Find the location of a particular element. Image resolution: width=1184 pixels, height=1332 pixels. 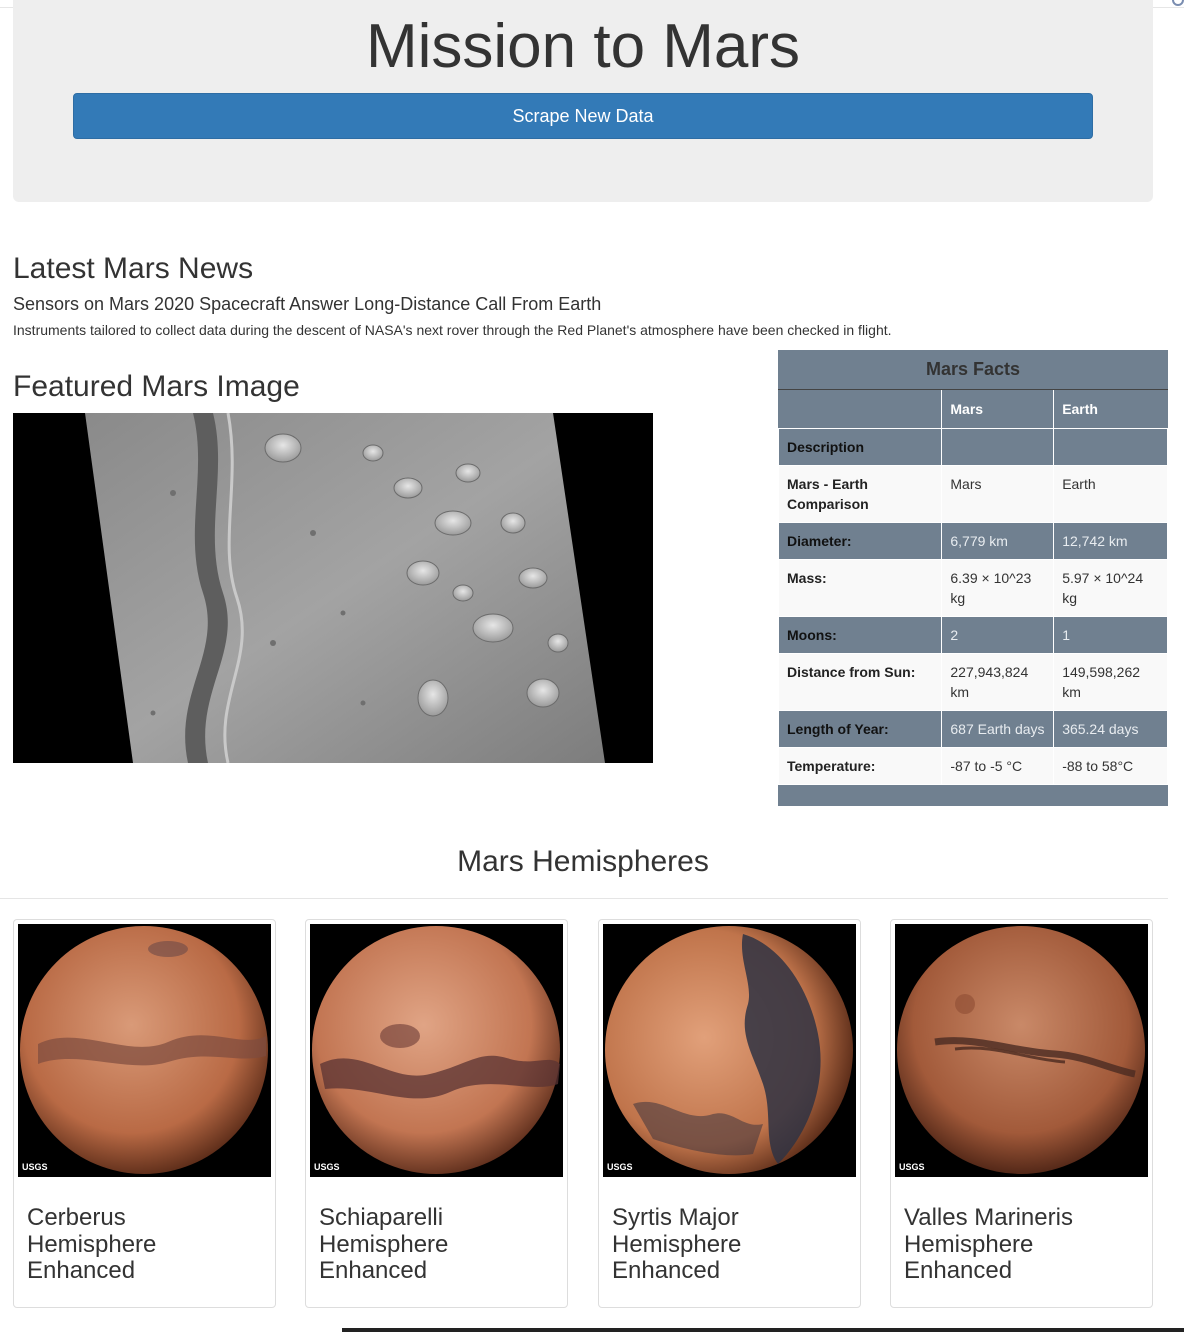

facts-label: Temperature: is located at coordinates (860, 765).